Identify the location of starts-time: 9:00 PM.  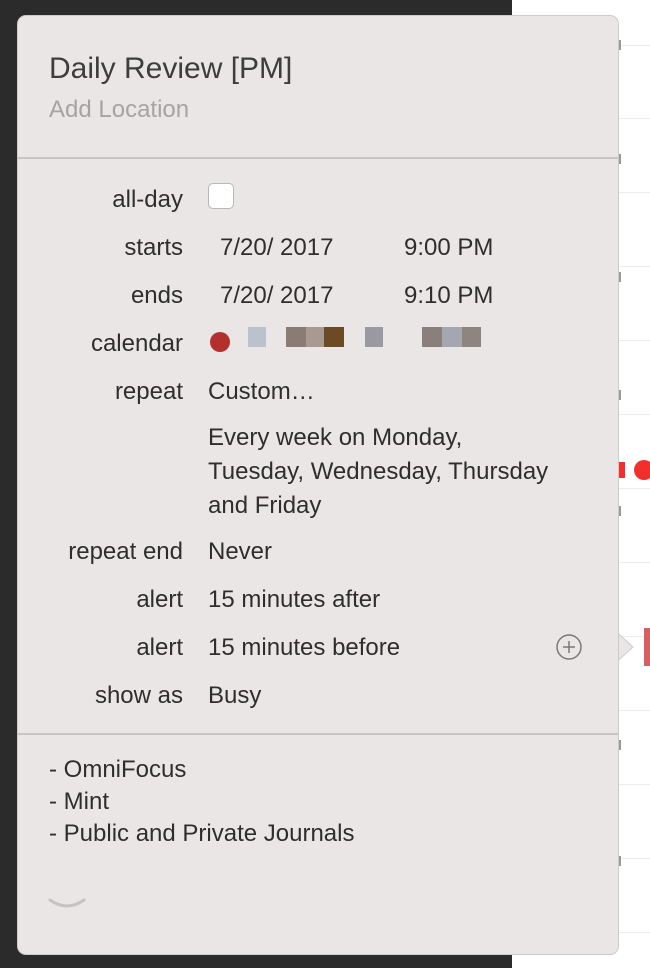
(448, 248).